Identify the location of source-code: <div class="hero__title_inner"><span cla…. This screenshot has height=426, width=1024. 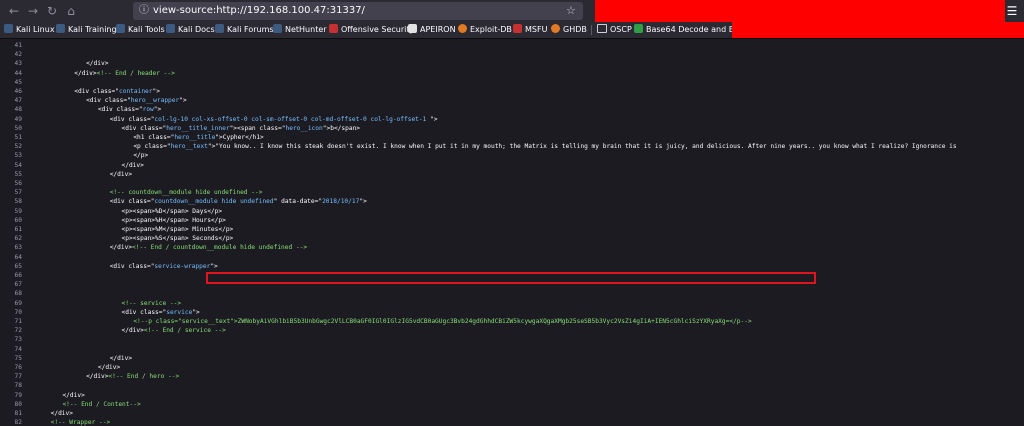
(241, 128).